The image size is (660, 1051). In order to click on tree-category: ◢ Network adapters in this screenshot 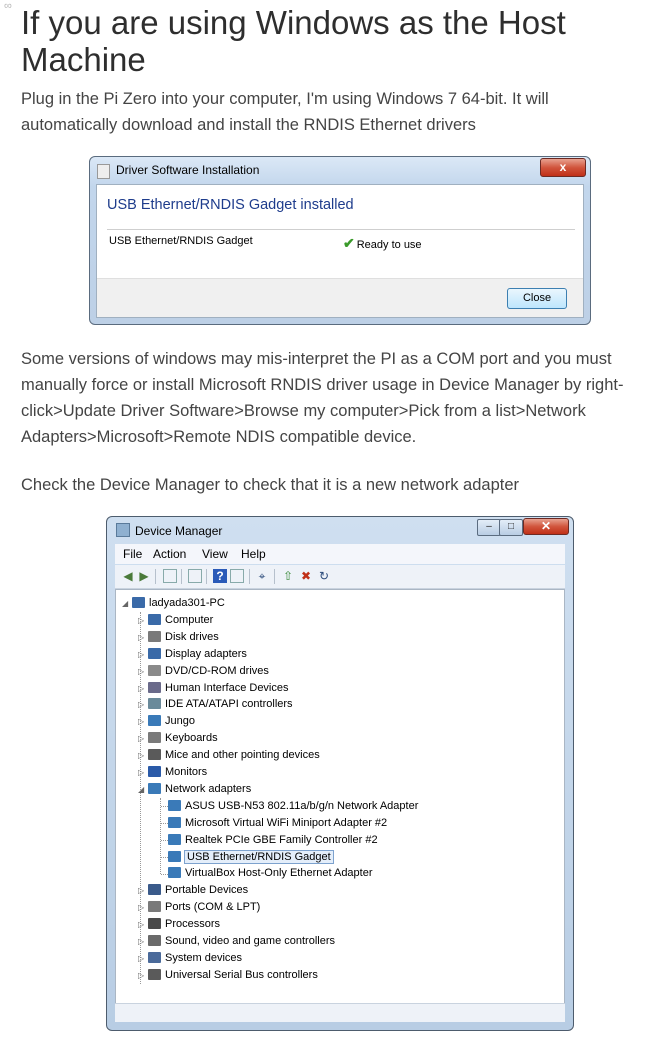, I will do `click(194, 789)`.